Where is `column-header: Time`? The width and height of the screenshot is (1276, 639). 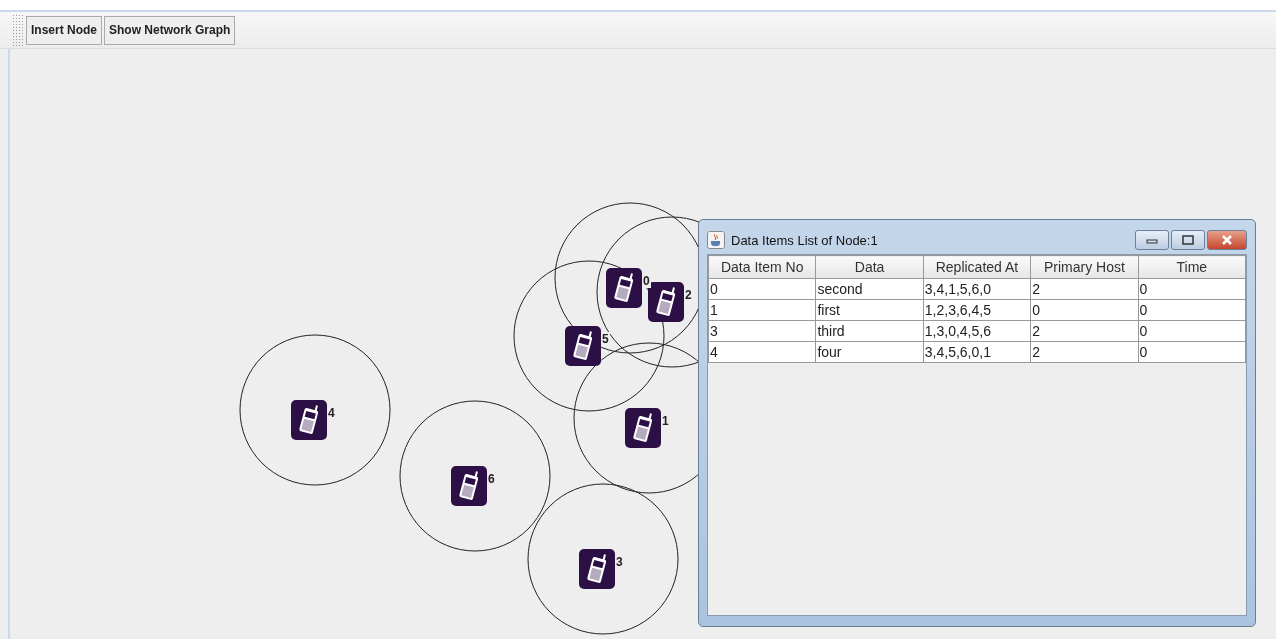 column-header: Time is located at coordinates (1192, 267).